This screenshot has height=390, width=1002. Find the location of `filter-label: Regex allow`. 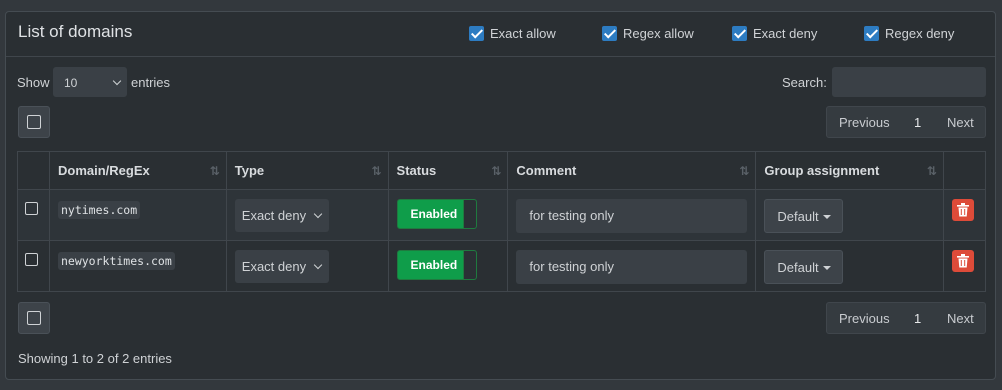

filter-label: Regex allow is located at coordinates (658, 33).